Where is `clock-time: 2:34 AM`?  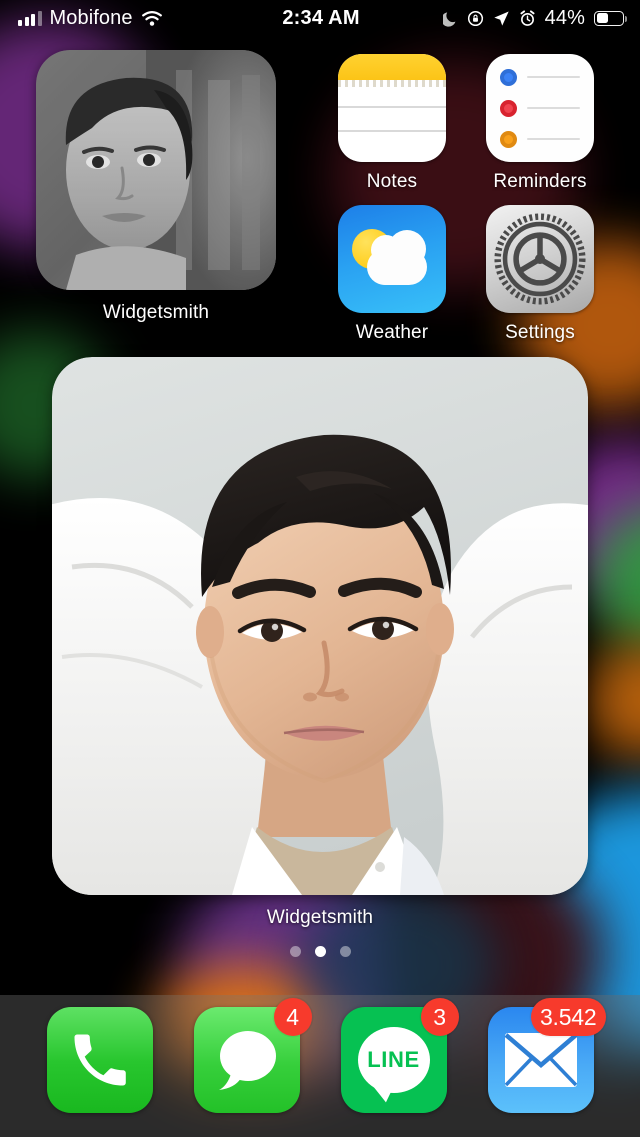
clock-time: 2:34 AM is located at coordinates (321, 17).